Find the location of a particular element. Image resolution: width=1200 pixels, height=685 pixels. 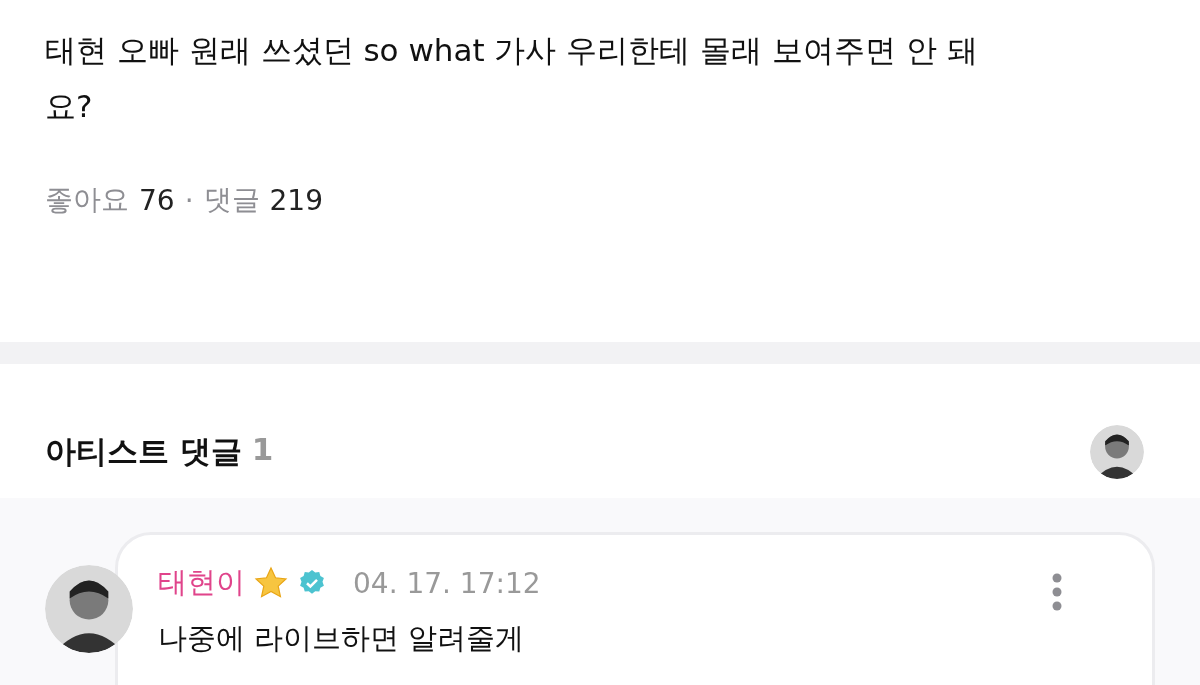

section-count: 1 is located at coordinates (262, 450).